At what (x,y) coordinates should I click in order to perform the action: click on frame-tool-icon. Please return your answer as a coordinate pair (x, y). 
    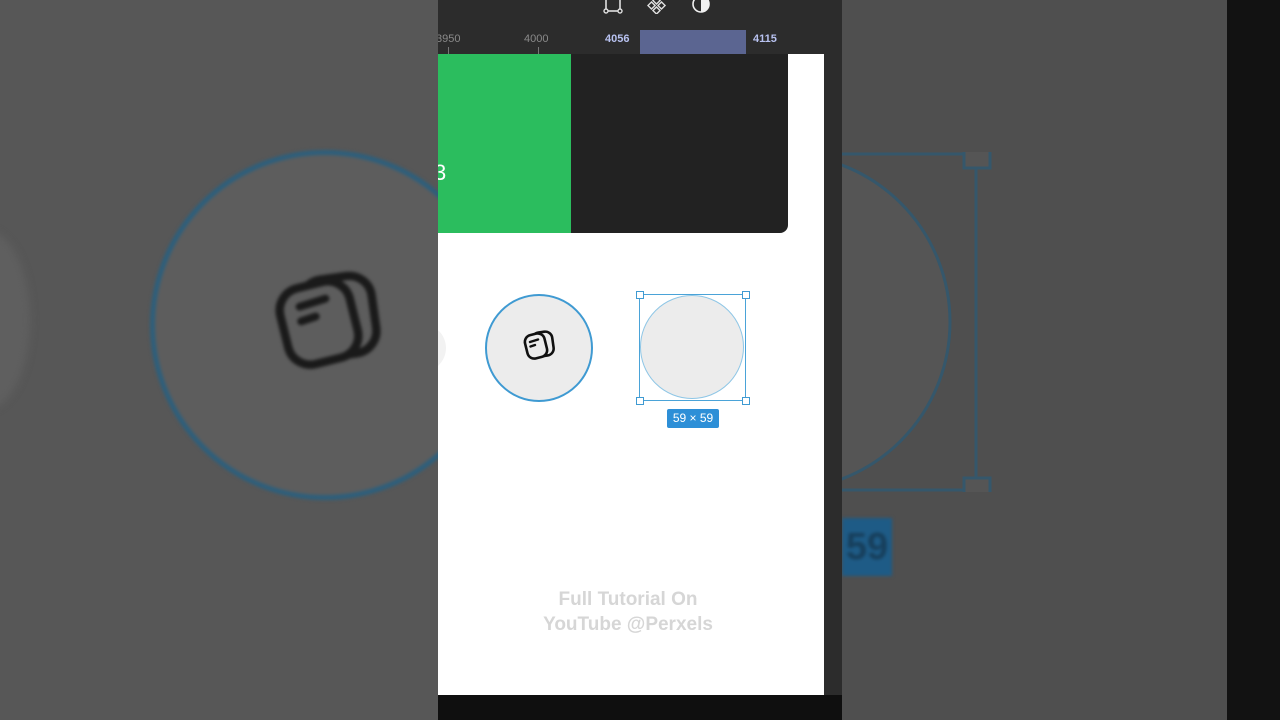
    Looking at the image, I should click on (613, 7).